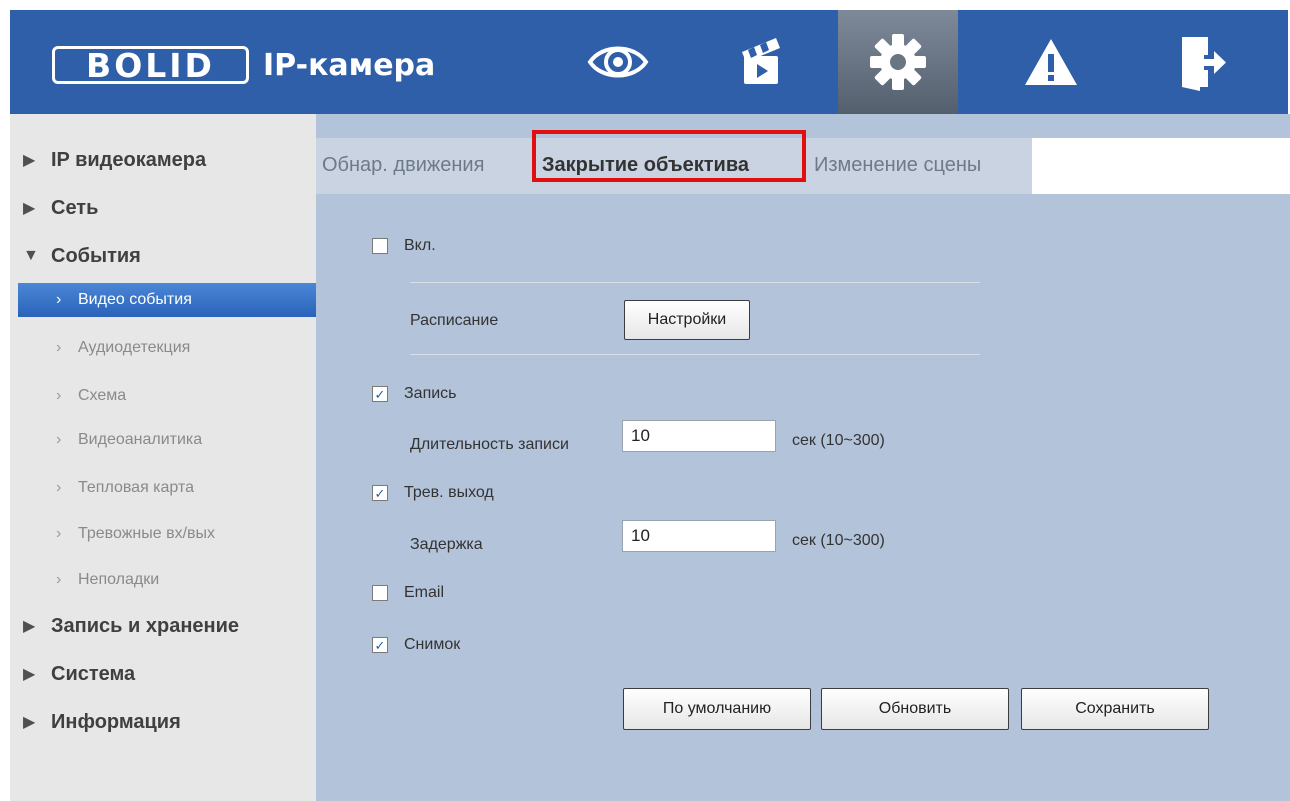 The width and height of the screenshot is (1290, 801). What do you see at coordinates (93, 673) in the screenshot?
I see `sidebar-item-label: Система` at bounding box center [93, 673].